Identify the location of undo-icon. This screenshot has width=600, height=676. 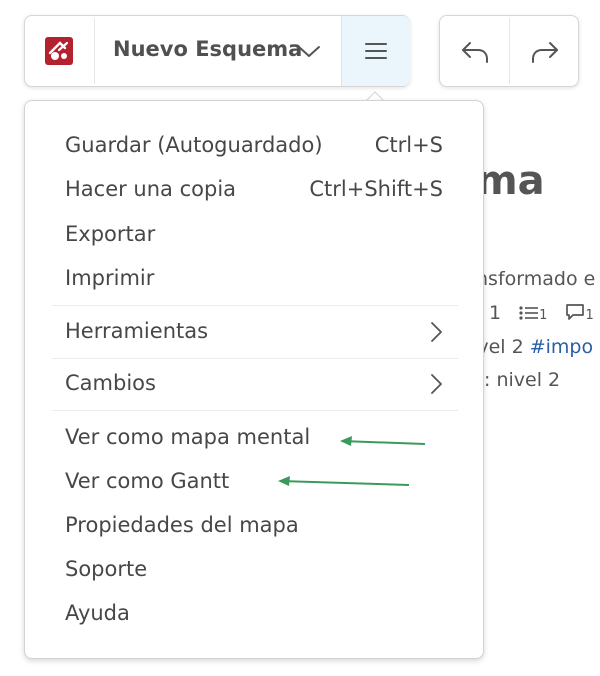
(475, 52).